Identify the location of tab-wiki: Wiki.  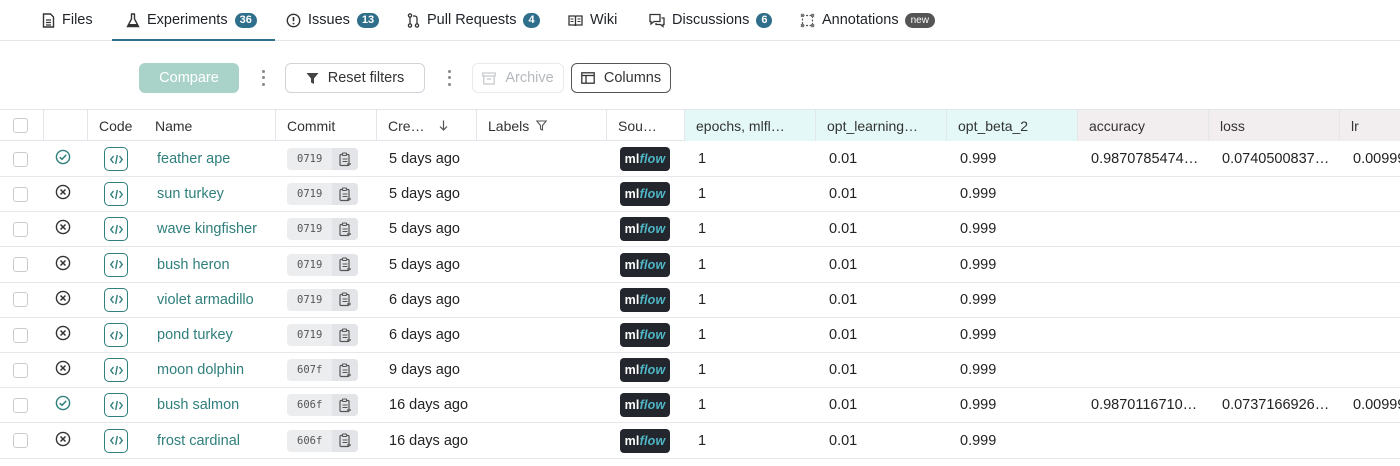
(592, 20).